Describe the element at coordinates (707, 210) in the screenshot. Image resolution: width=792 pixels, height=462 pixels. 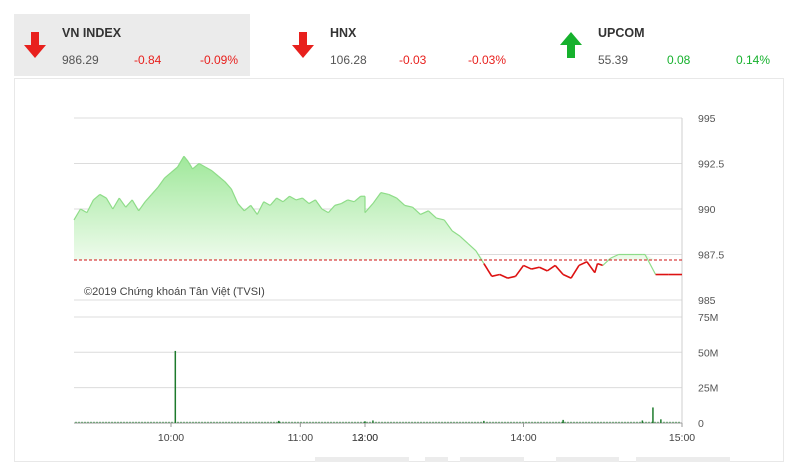
I see `y-tick-label: 990` at that location.